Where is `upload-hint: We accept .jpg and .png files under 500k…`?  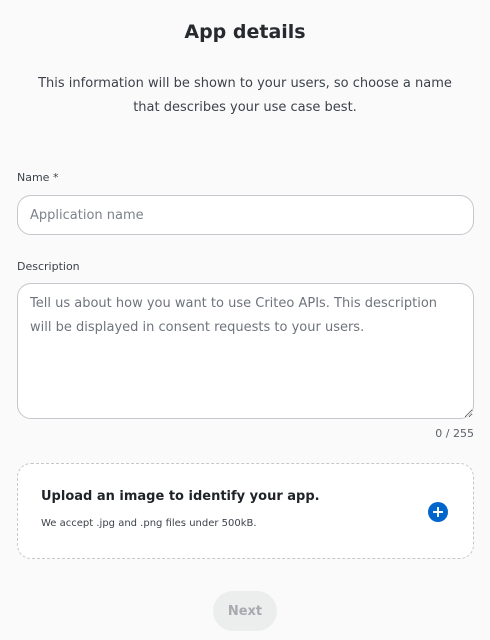 upload-hint: We accept .jpg and .png files under 500k… is located at coordinates (149, 523).